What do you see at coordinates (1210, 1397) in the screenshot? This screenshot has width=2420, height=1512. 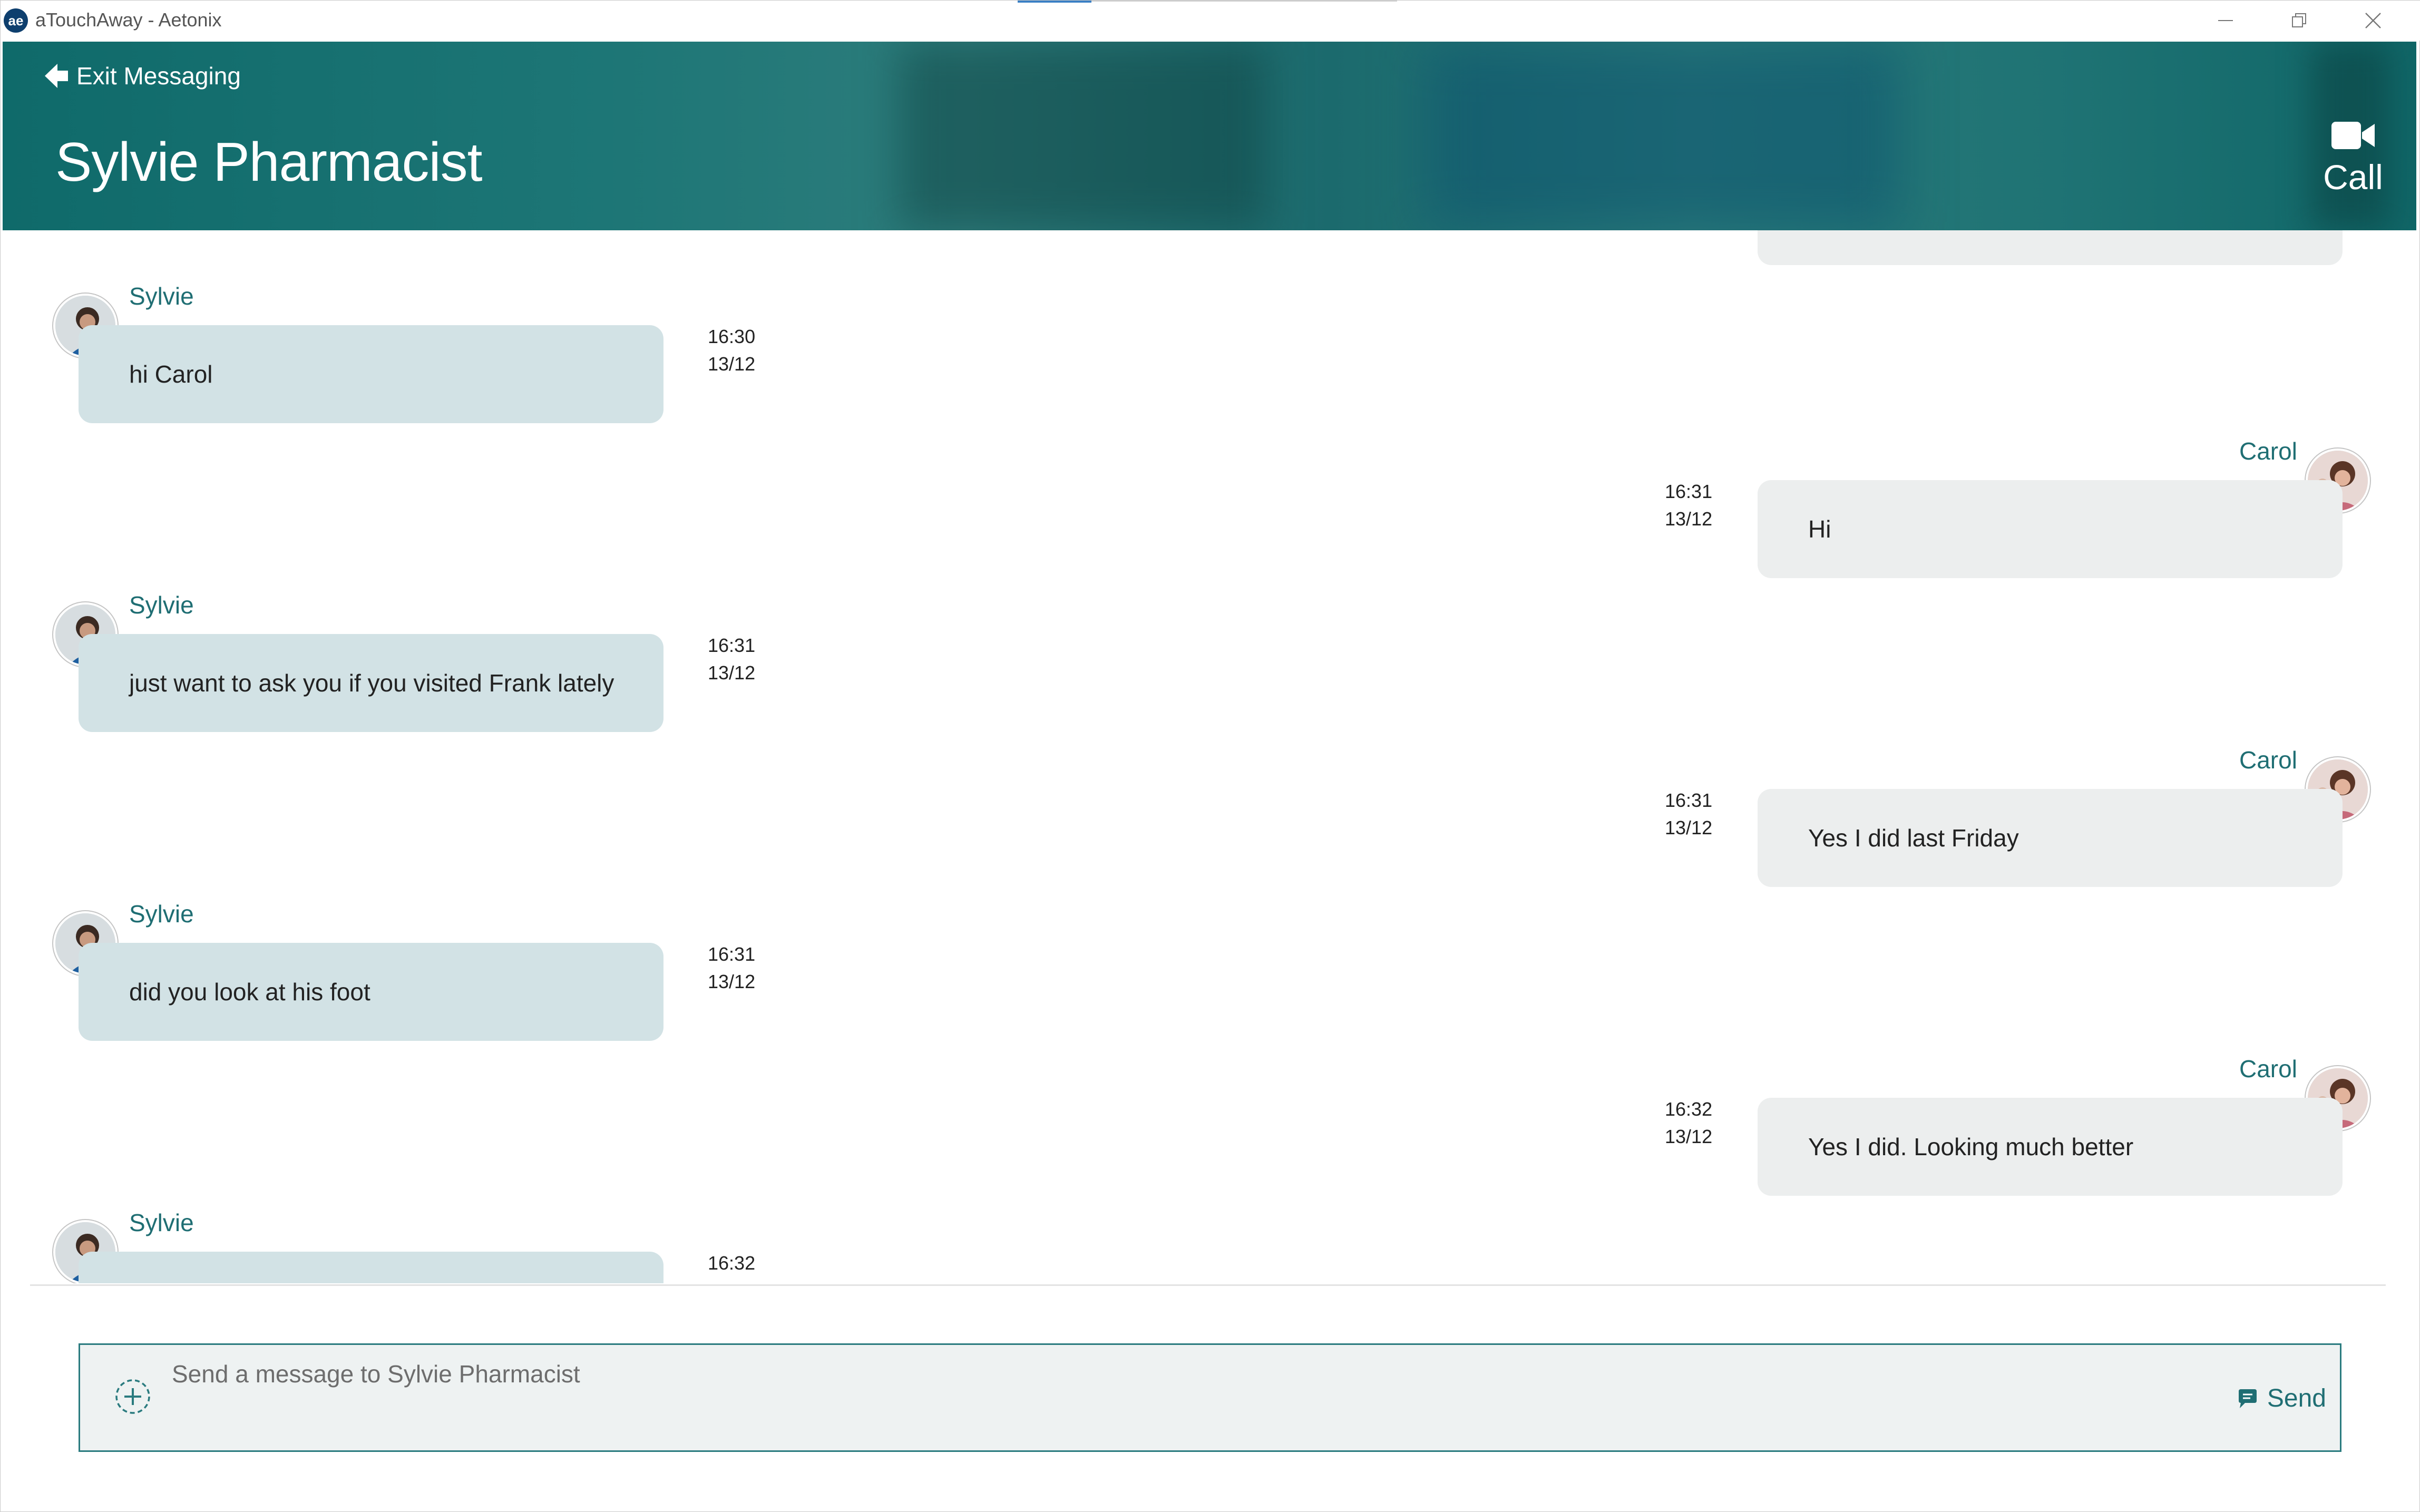 I see `message-composer: Send` at bounding box center [1210, 1397].